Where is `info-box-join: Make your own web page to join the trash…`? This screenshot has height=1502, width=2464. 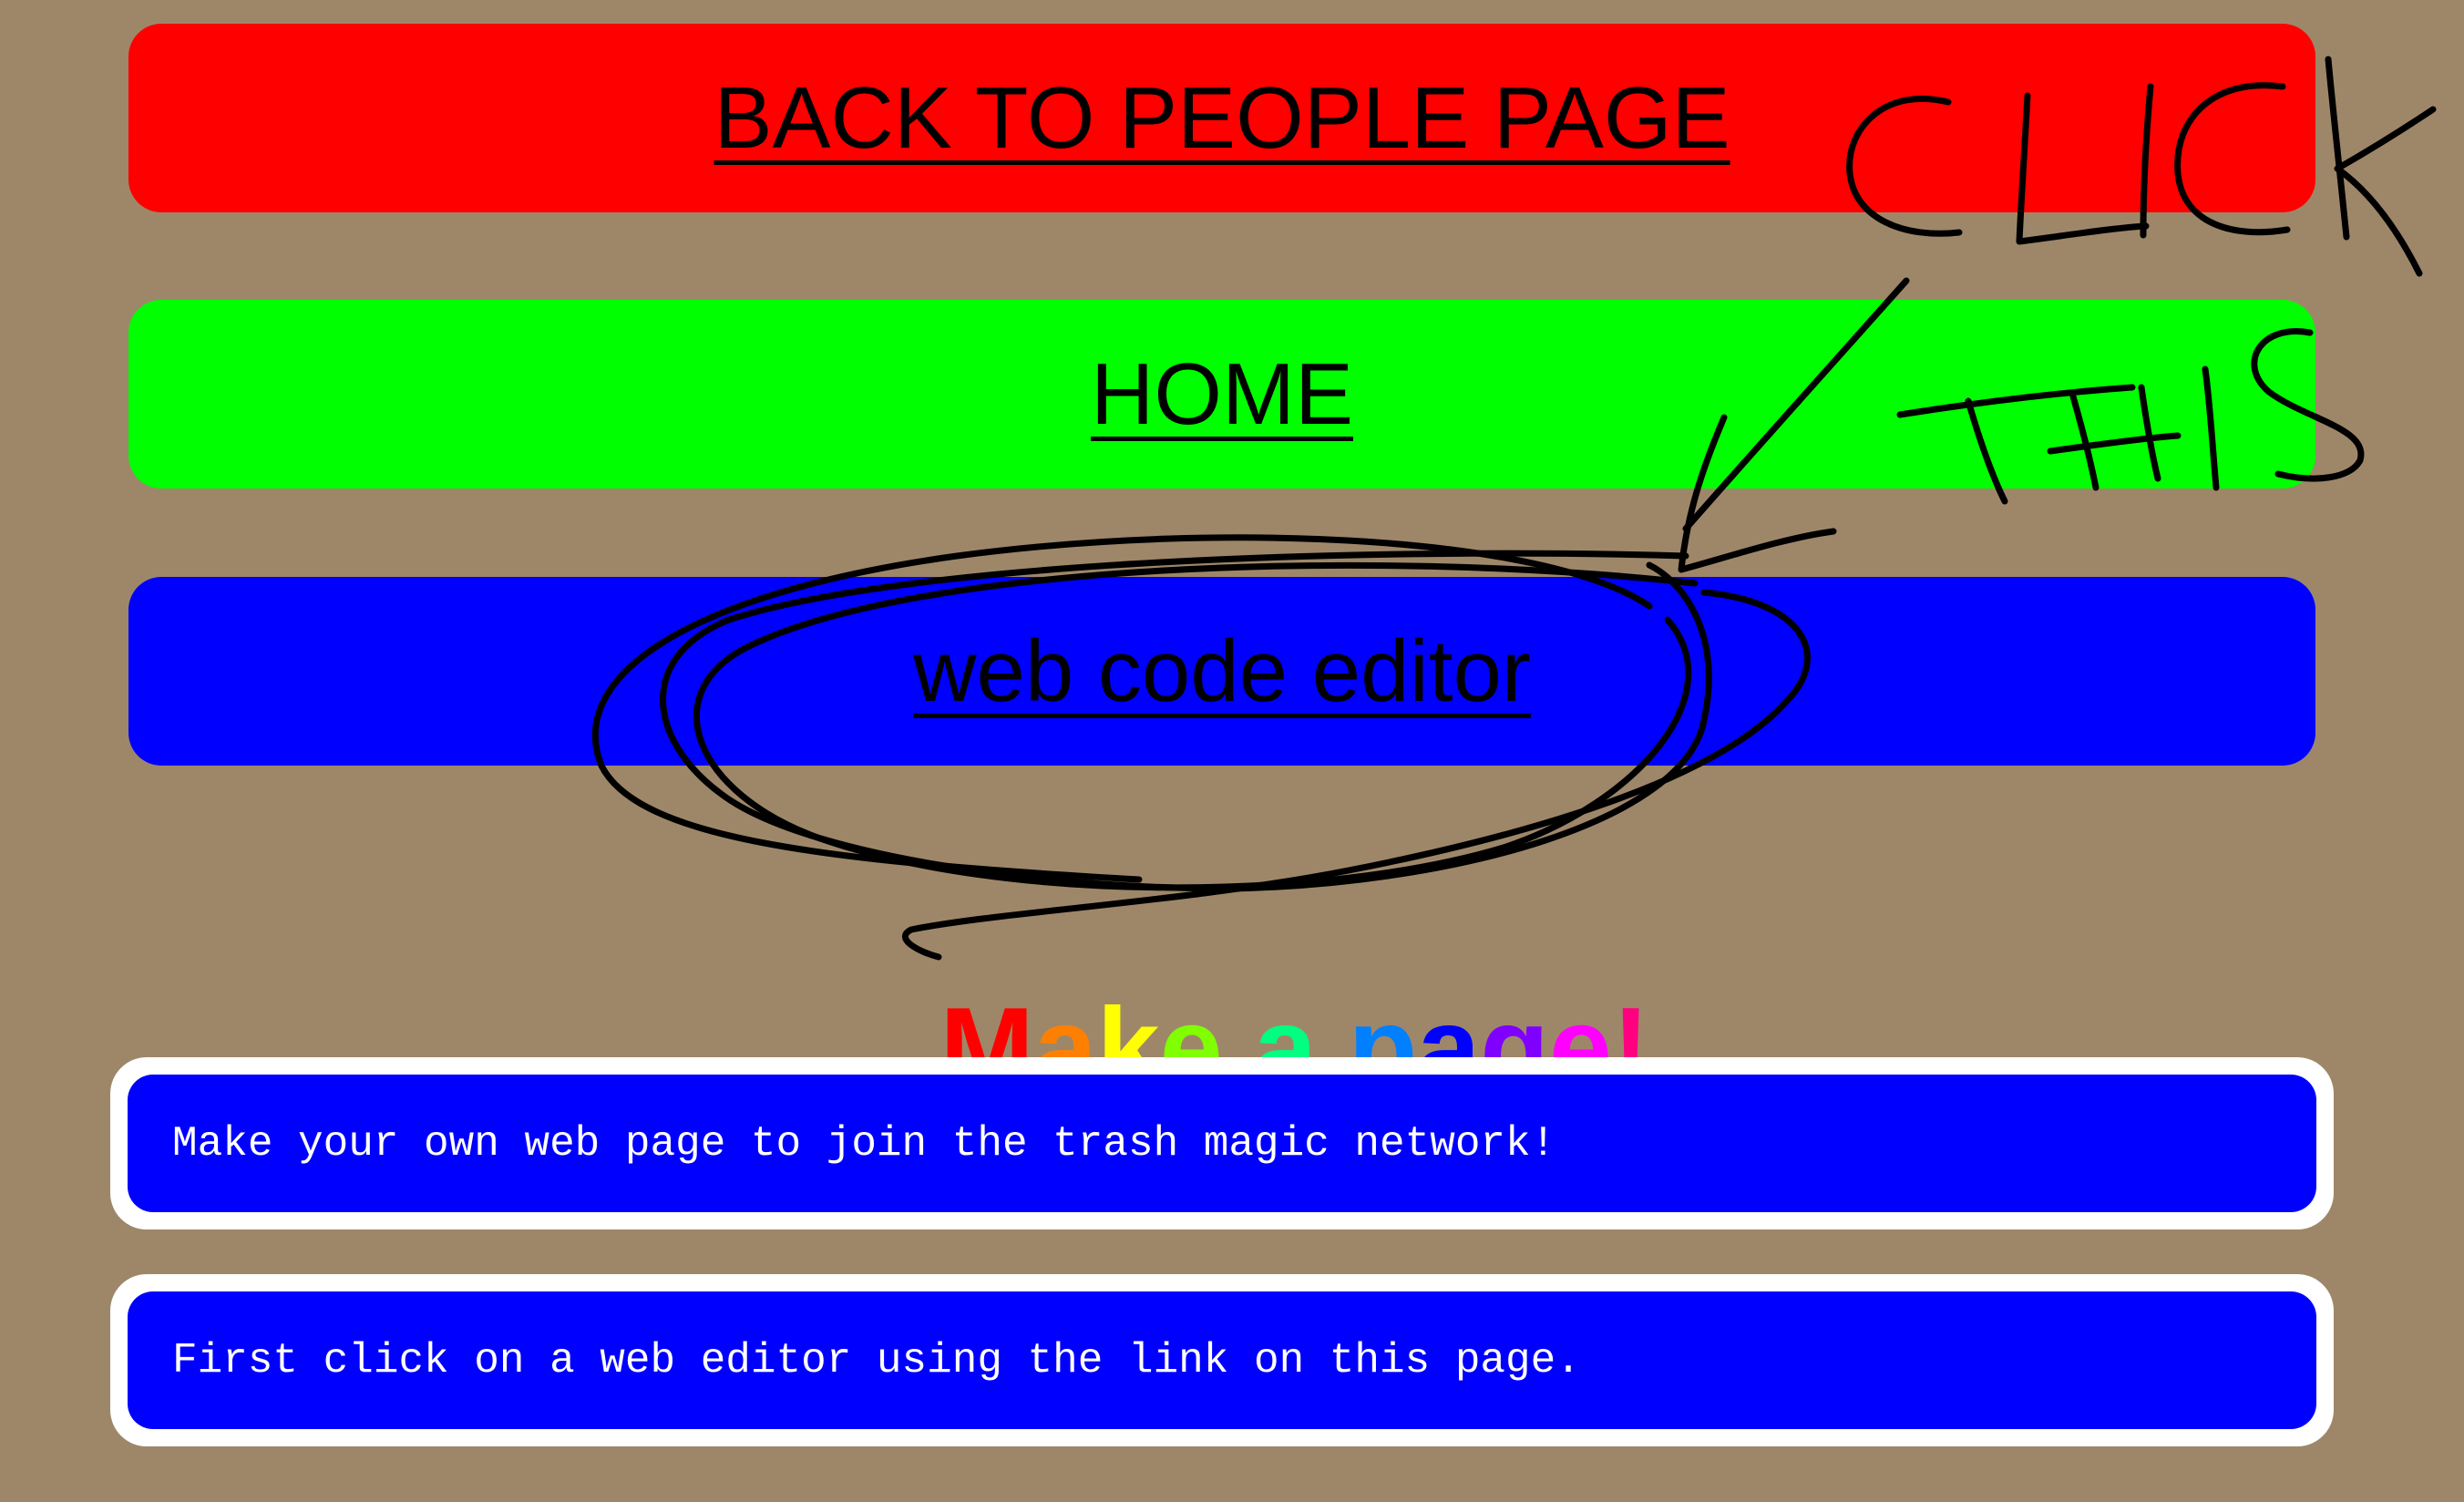
info-box-join: Make your own web page to join the trash… is located at coordinates (1222, 1143).